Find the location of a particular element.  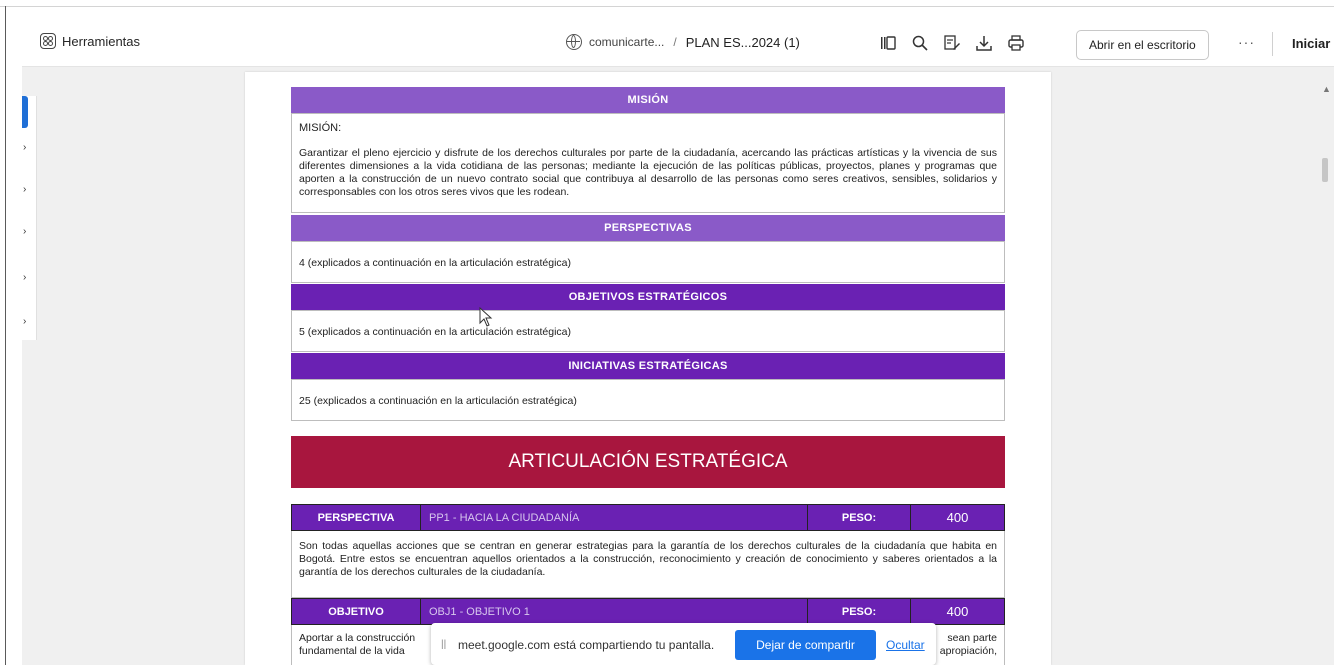

perspectiva-peso-value: 400 is located at coordinates (957, 517).